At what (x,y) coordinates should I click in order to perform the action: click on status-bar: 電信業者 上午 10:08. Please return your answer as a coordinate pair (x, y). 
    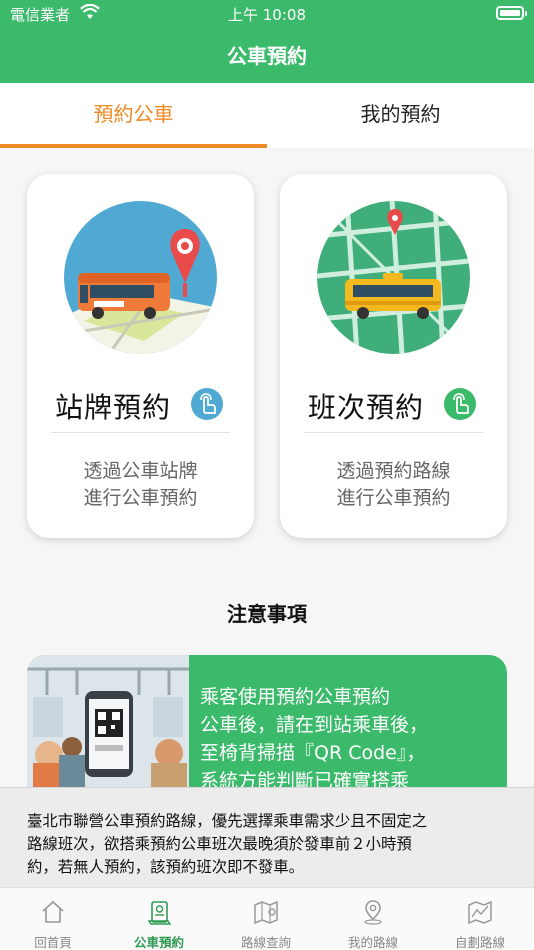
    Looking at the image, I should click on (267, 14).